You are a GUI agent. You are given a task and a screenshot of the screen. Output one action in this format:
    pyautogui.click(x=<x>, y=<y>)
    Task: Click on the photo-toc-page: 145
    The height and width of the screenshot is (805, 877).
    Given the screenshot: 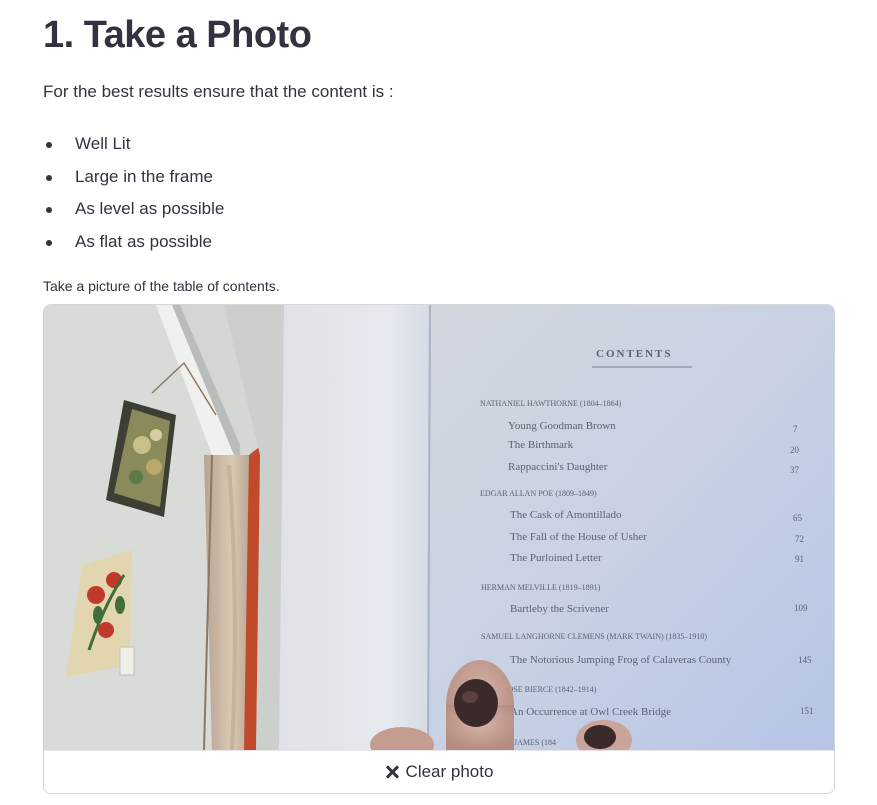 What is the action you would take?
    pyautogui.click(x=805, y=660)
    